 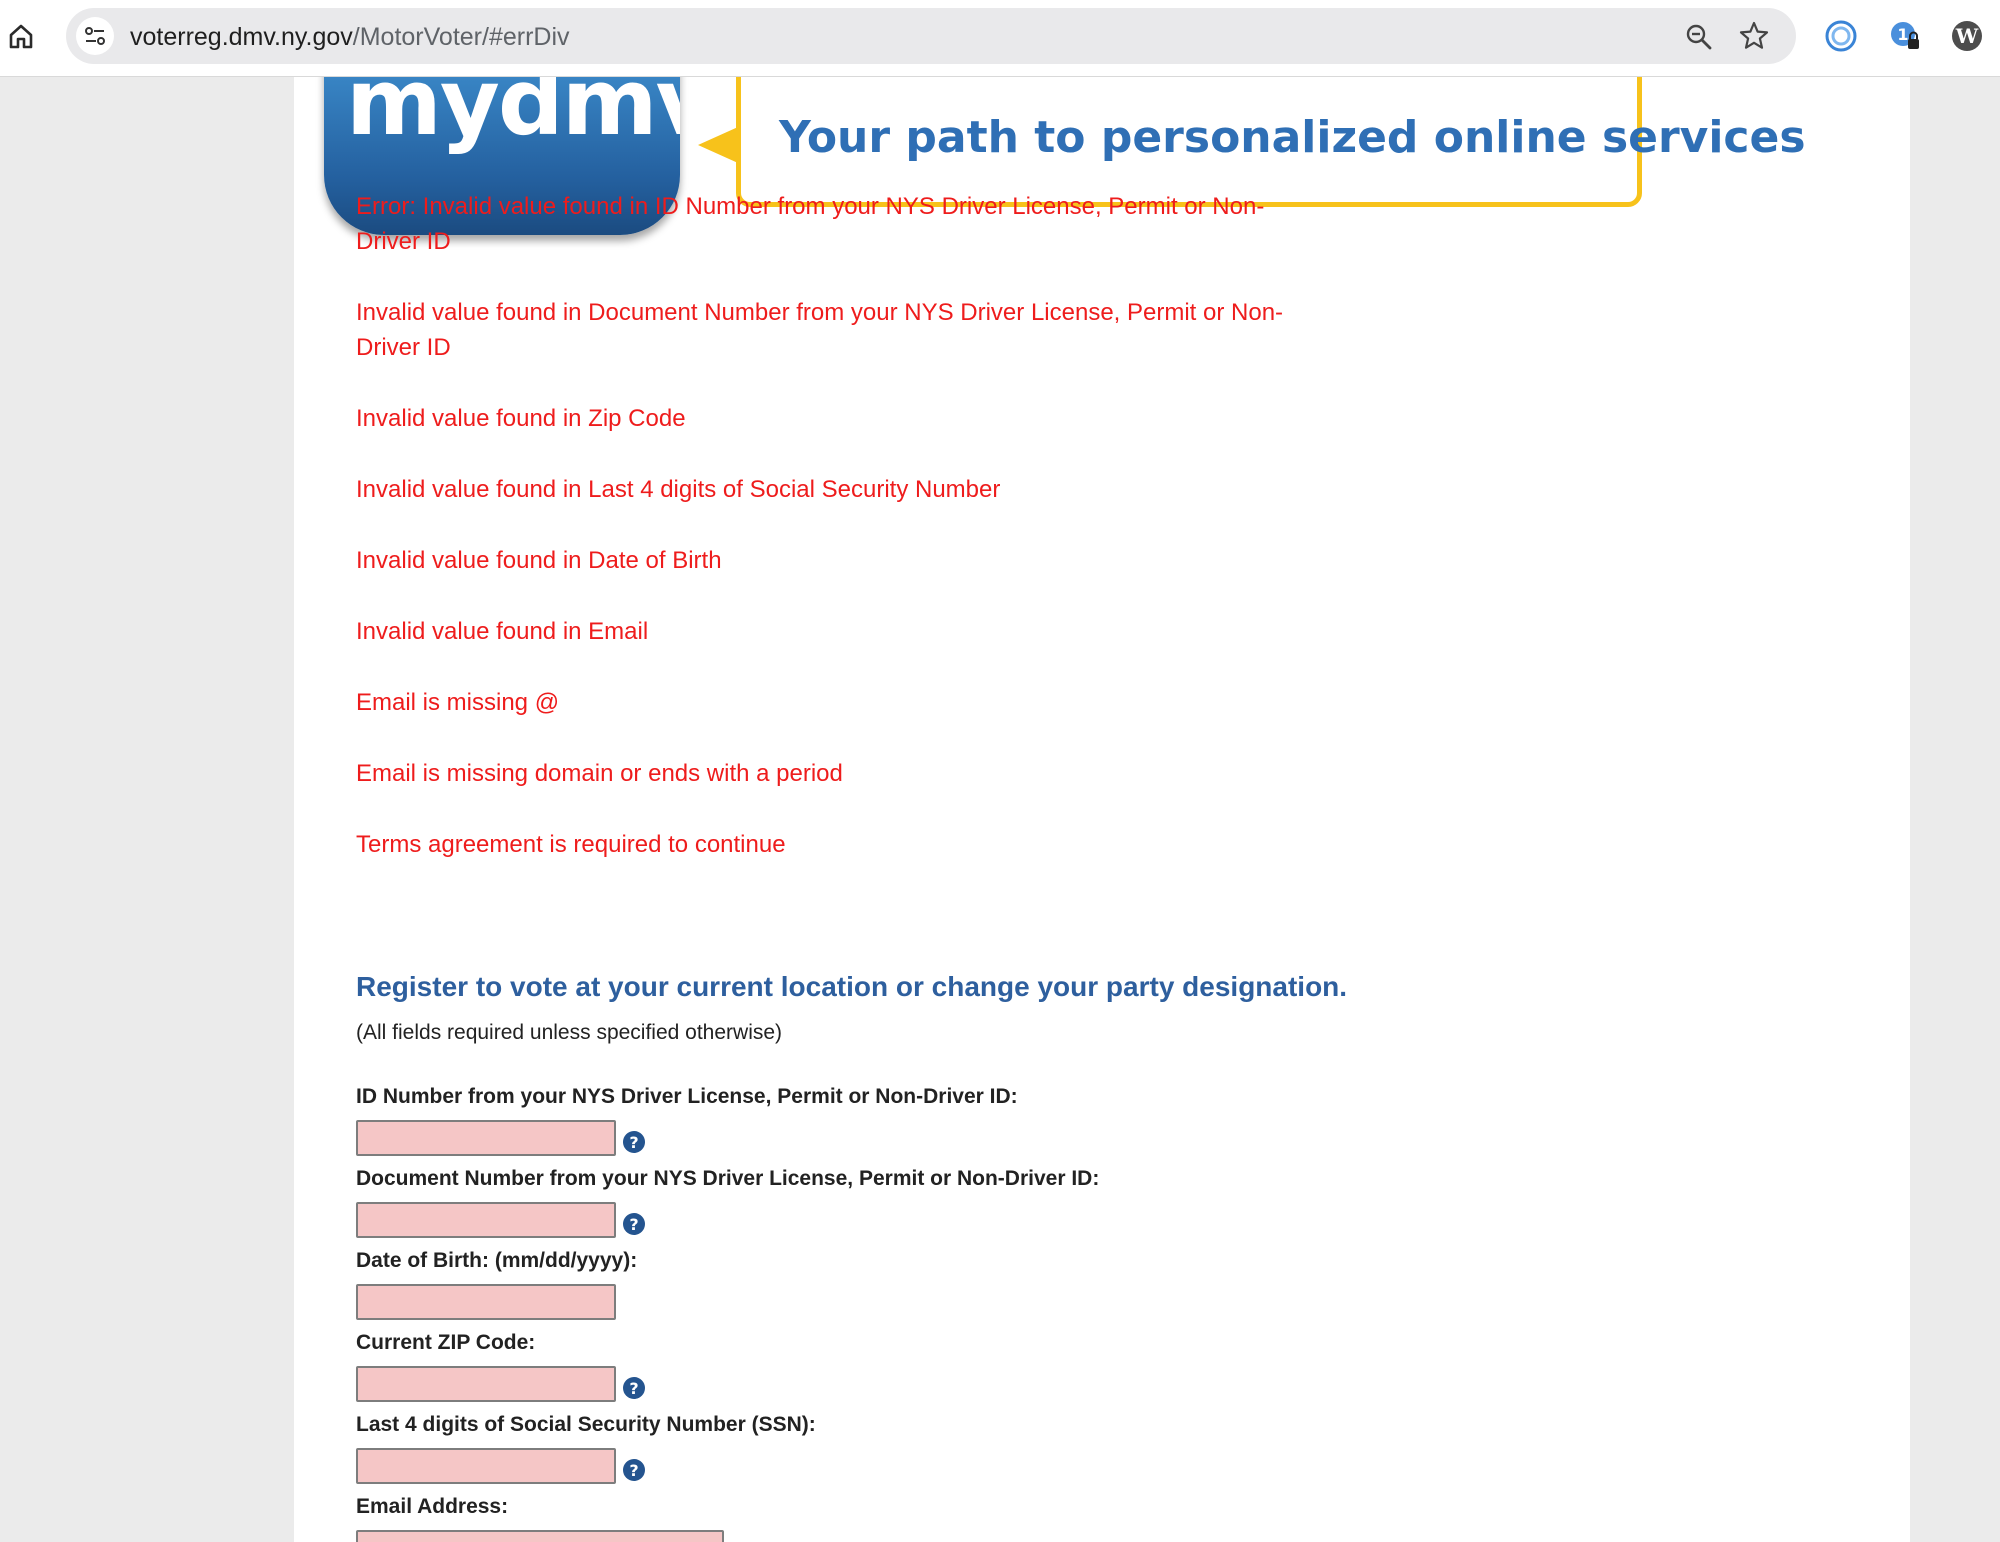 I want to click on callout-arrow, so click(x=718, y=145).